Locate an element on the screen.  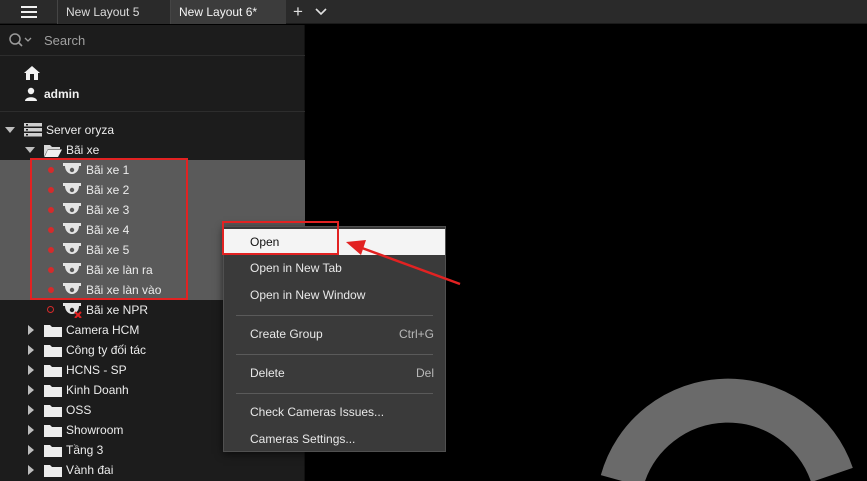
add-tab-button: + is located at coordinates (298, 12).